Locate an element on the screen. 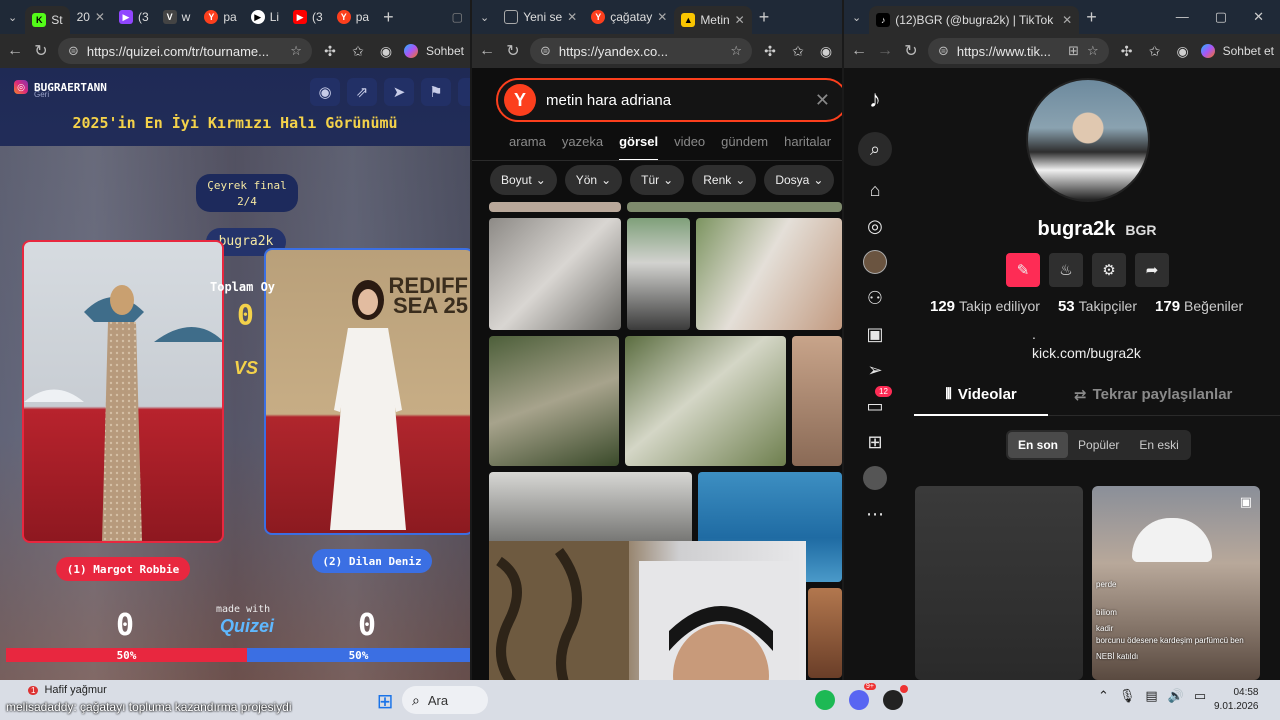 The image size is (1280, 720). microphone-icon: 🎙 is located at coordinates (1127, 696).